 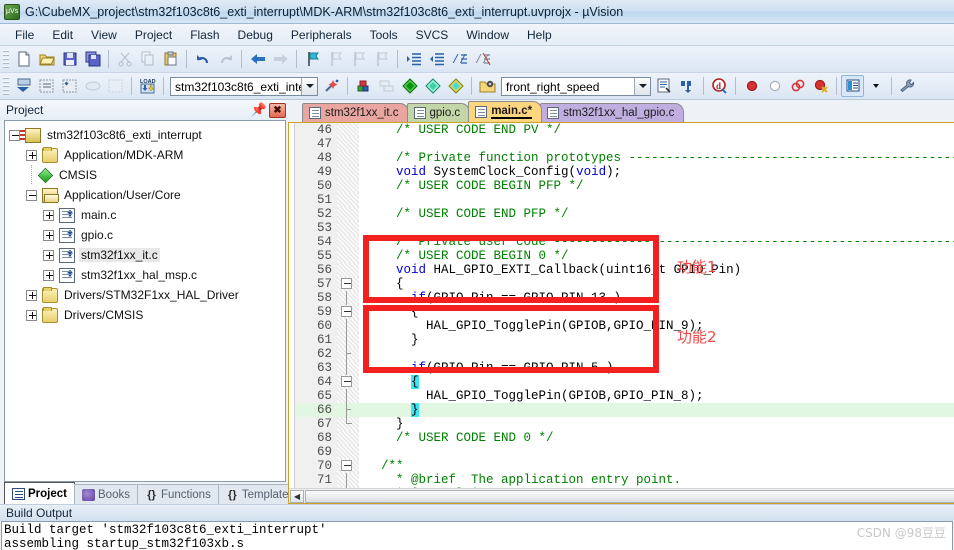 I want to click on clean-targets-button, so click(x=115, y=86).